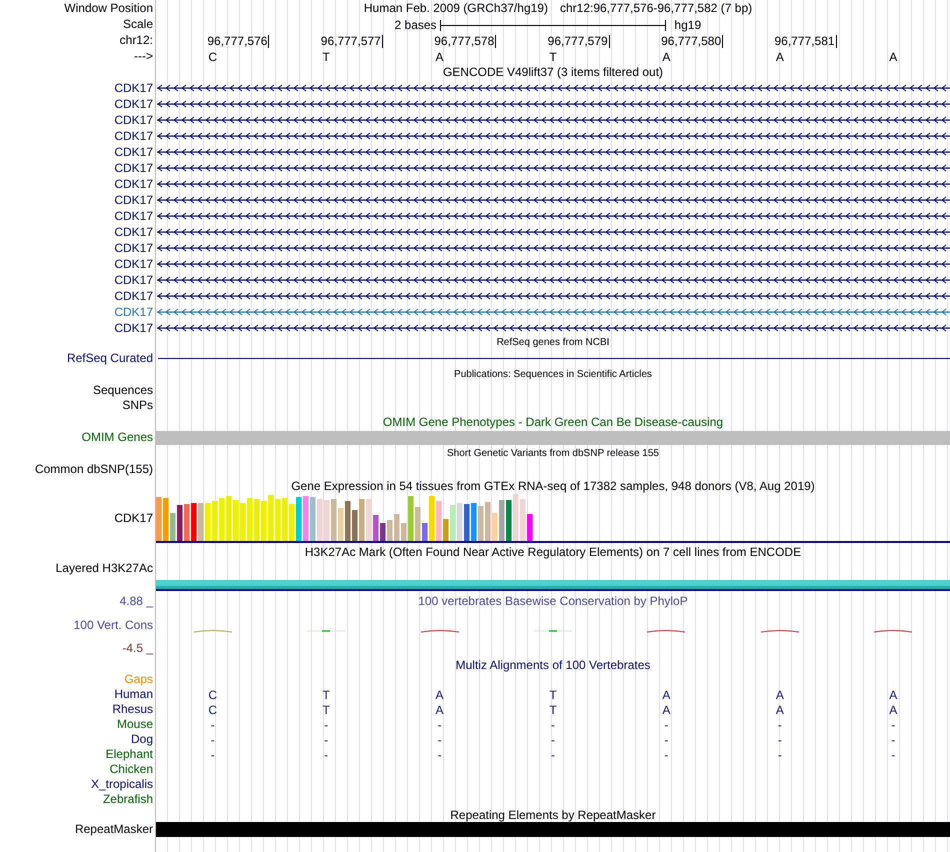 The image size is (950, 852). What do you see at coordinates (553, 486) in the screenshot?
I see `track-title: Gene Expression in 54 tissues from GTEx RNA-seq of 17382 samples, 948 donors (V8, Aug 2019)` at bounding box center [553, 486].